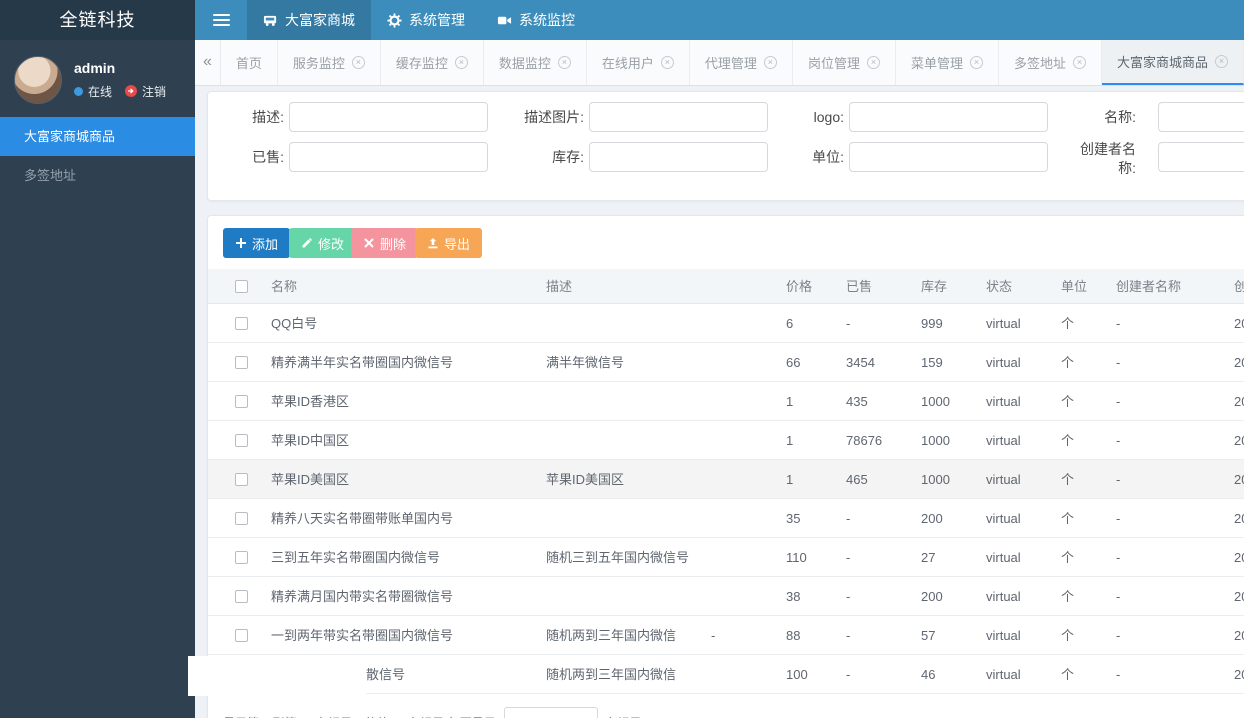  What do you see at coordinates (329, 62) in the screenshot?
I see `tab-1: 服务监控 ×` at bounding box center [329, 62].